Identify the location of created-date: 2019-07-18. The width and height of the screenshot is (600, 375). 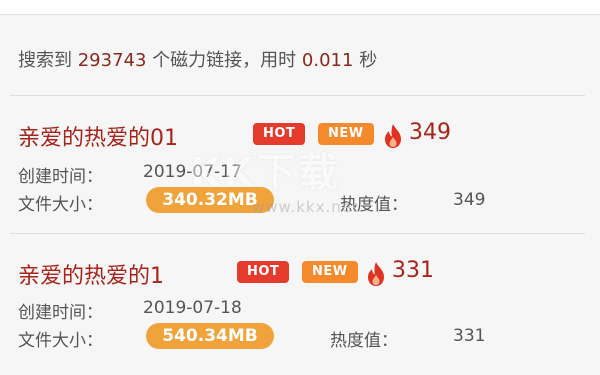
(192, 308).